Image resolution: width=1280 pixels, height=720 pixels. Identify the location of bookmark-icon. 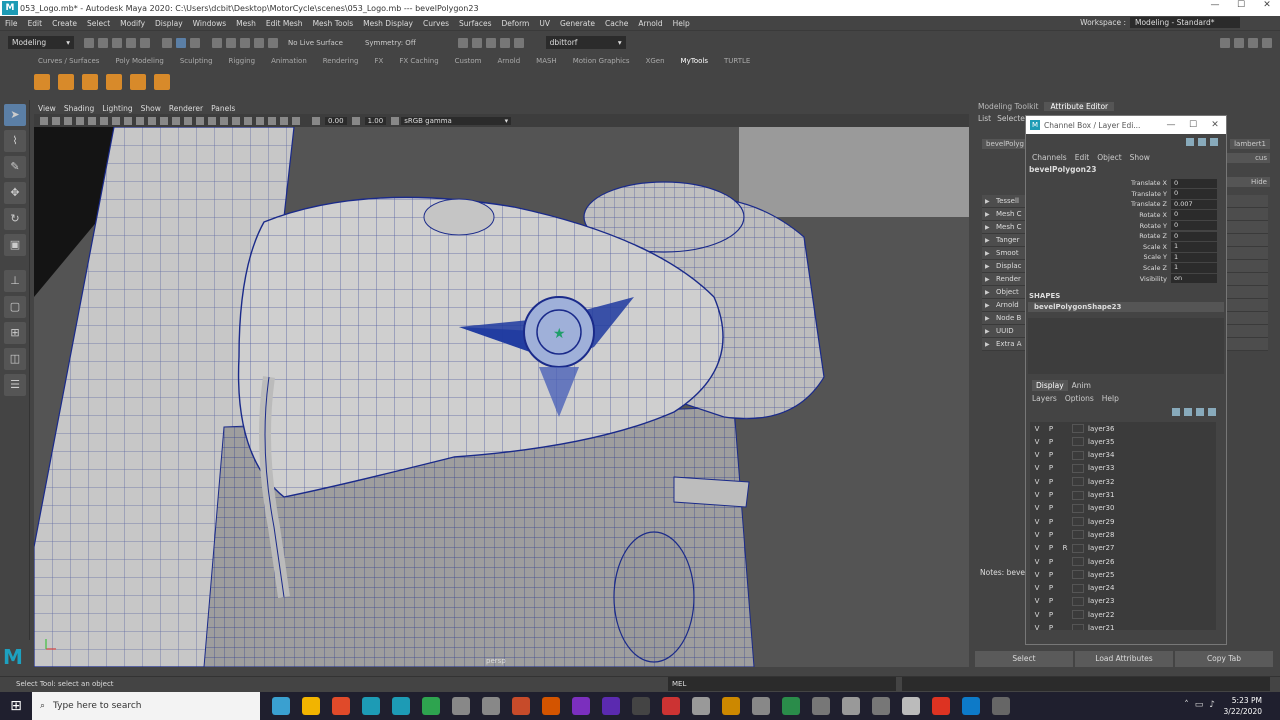
(56, 120).